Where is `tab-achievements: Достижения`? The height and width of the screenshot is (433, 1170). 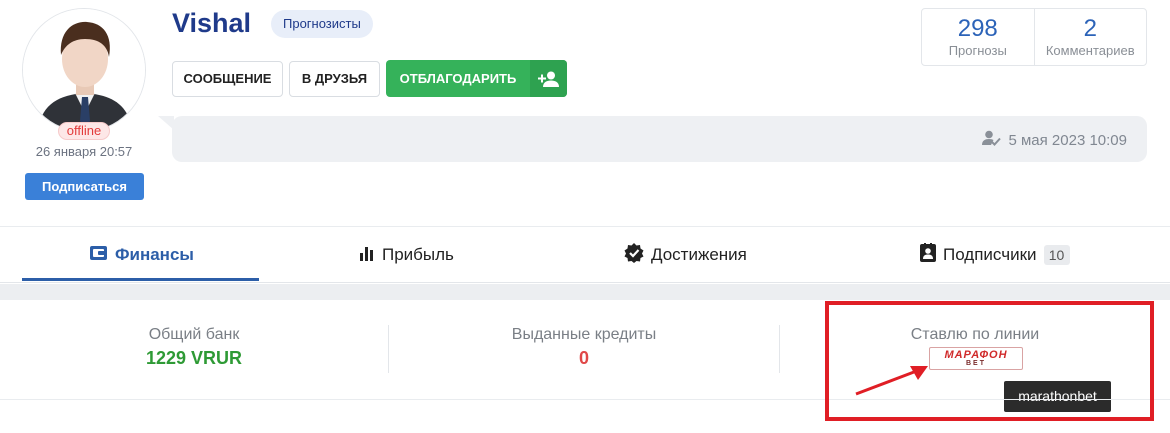 tab-achievements: Достижения is located at coordinates (685, 255).